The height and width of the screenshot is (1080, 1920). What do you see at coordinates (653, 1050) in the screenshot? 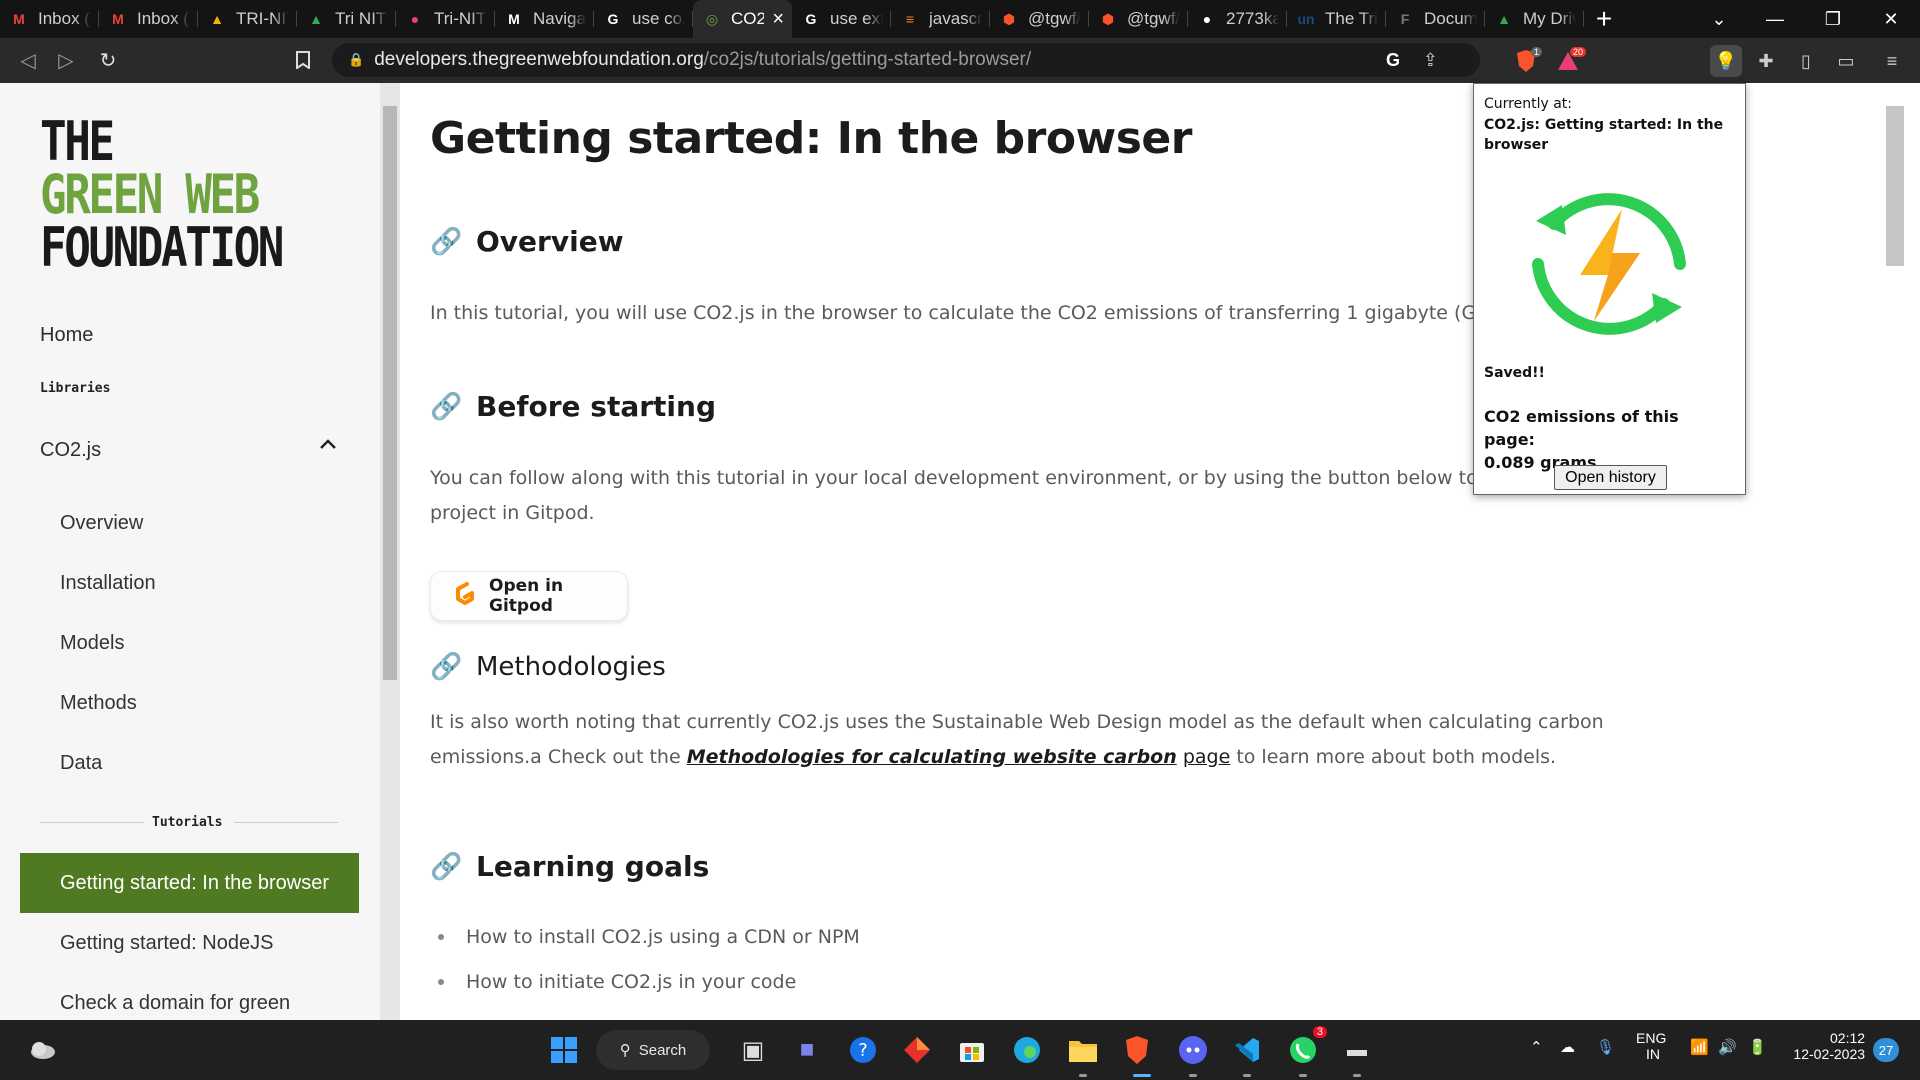
I see `taskbar-search: ⚲ Search` at bounding box center [653, 1050].